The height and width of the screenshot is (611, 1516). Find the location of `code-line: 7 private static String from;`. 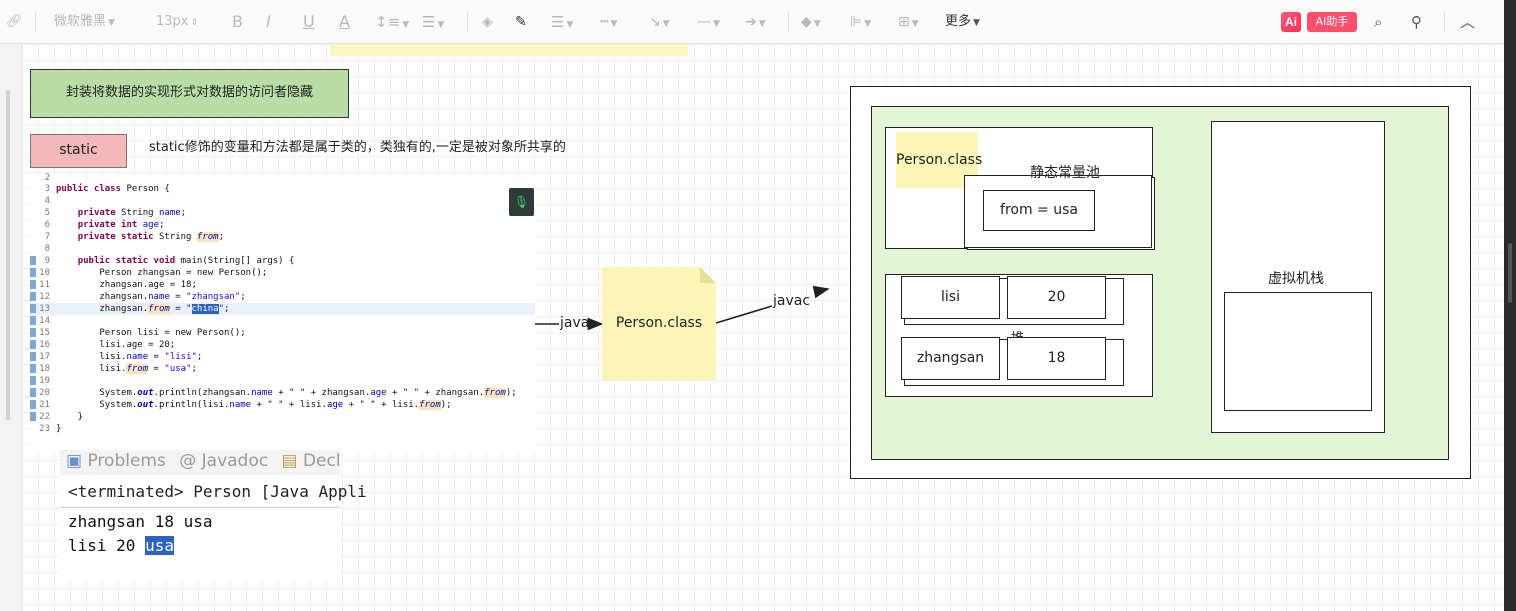

code-line: 7 private static String from; is located at coordinates (134, 237).